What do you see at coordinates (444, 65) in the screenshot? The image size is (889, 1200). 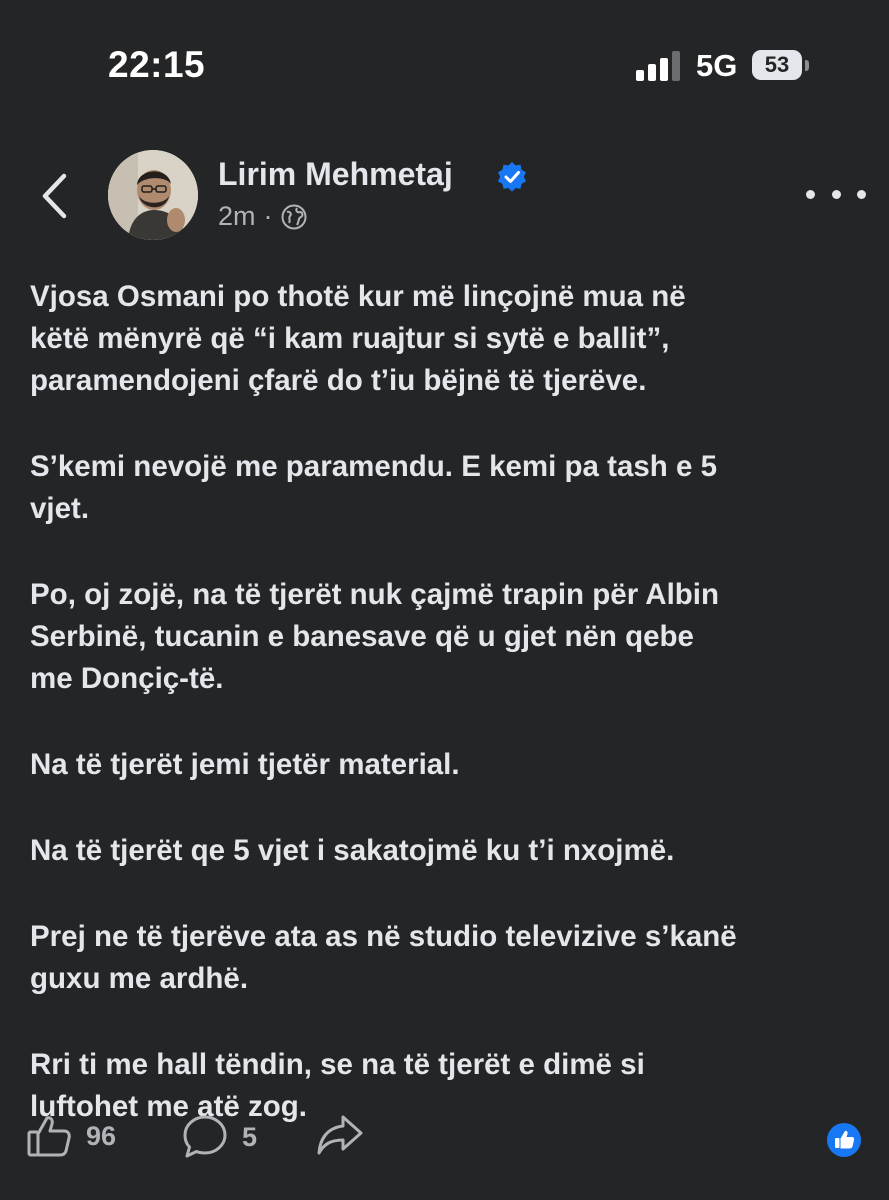 I see `status-bar: 22:15 5G 53` at bounding box center [444, 65].